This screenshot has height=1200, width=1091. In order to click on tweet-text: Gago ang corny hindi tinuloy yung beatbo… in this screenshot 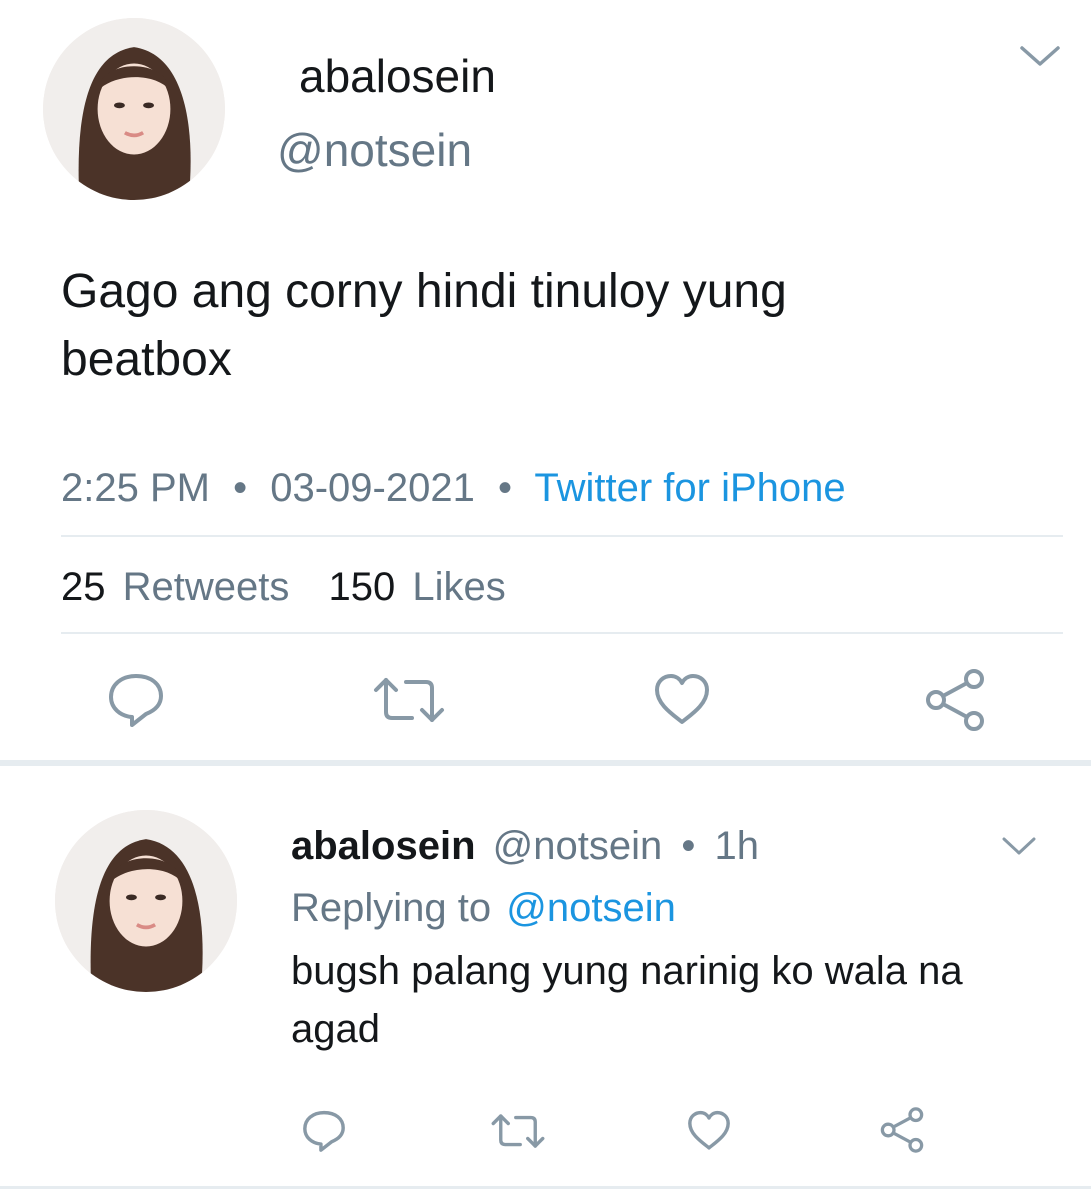, I will do `click(424, 325)`.